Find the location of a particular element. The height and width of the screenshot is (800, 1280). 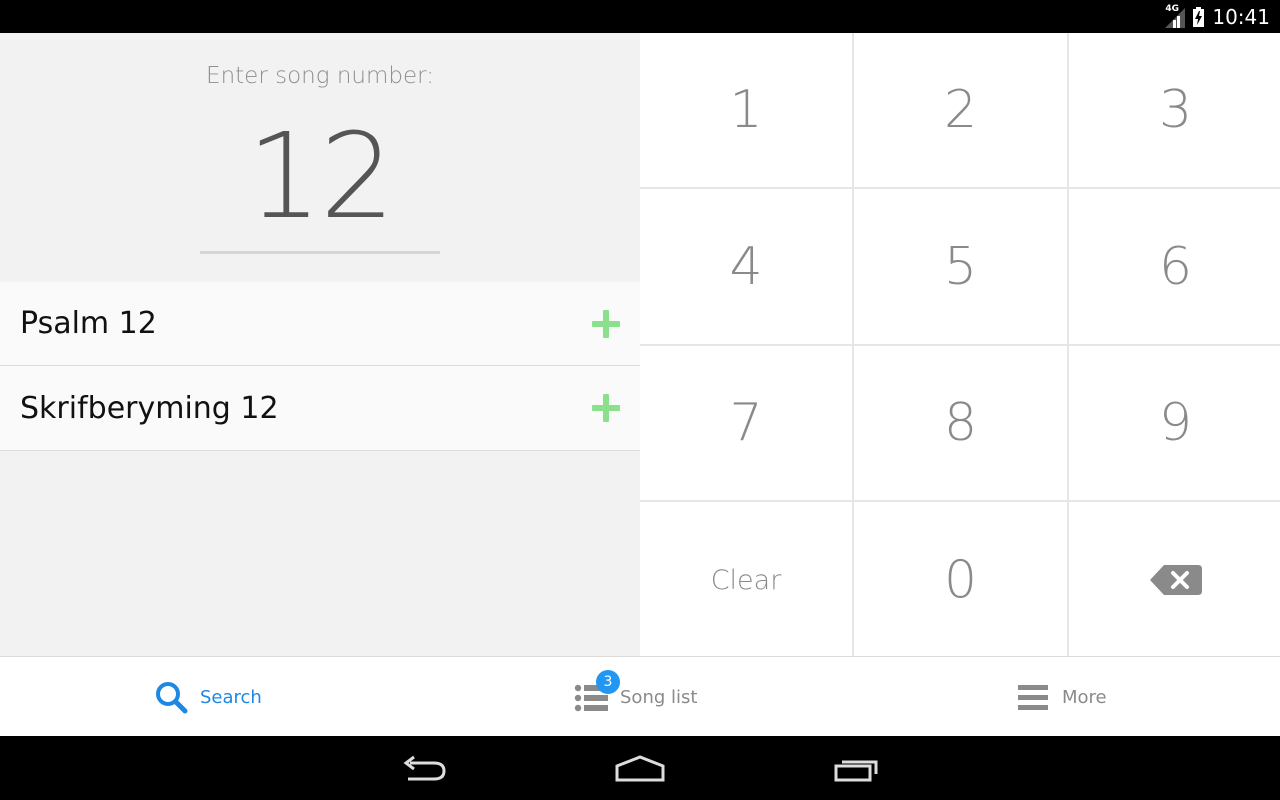

key-6: 6 is located at coordinates (1174, 266).